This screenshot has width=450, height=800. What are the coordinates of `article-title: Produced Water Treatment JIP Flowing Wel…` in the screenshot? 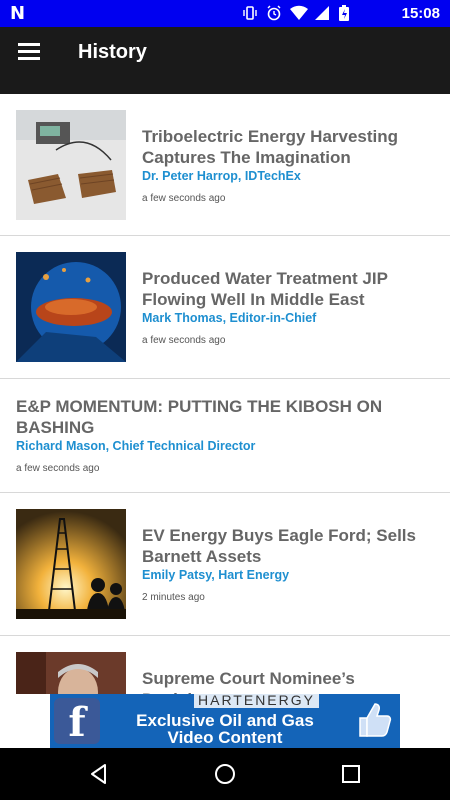 It's located at (287, 289).